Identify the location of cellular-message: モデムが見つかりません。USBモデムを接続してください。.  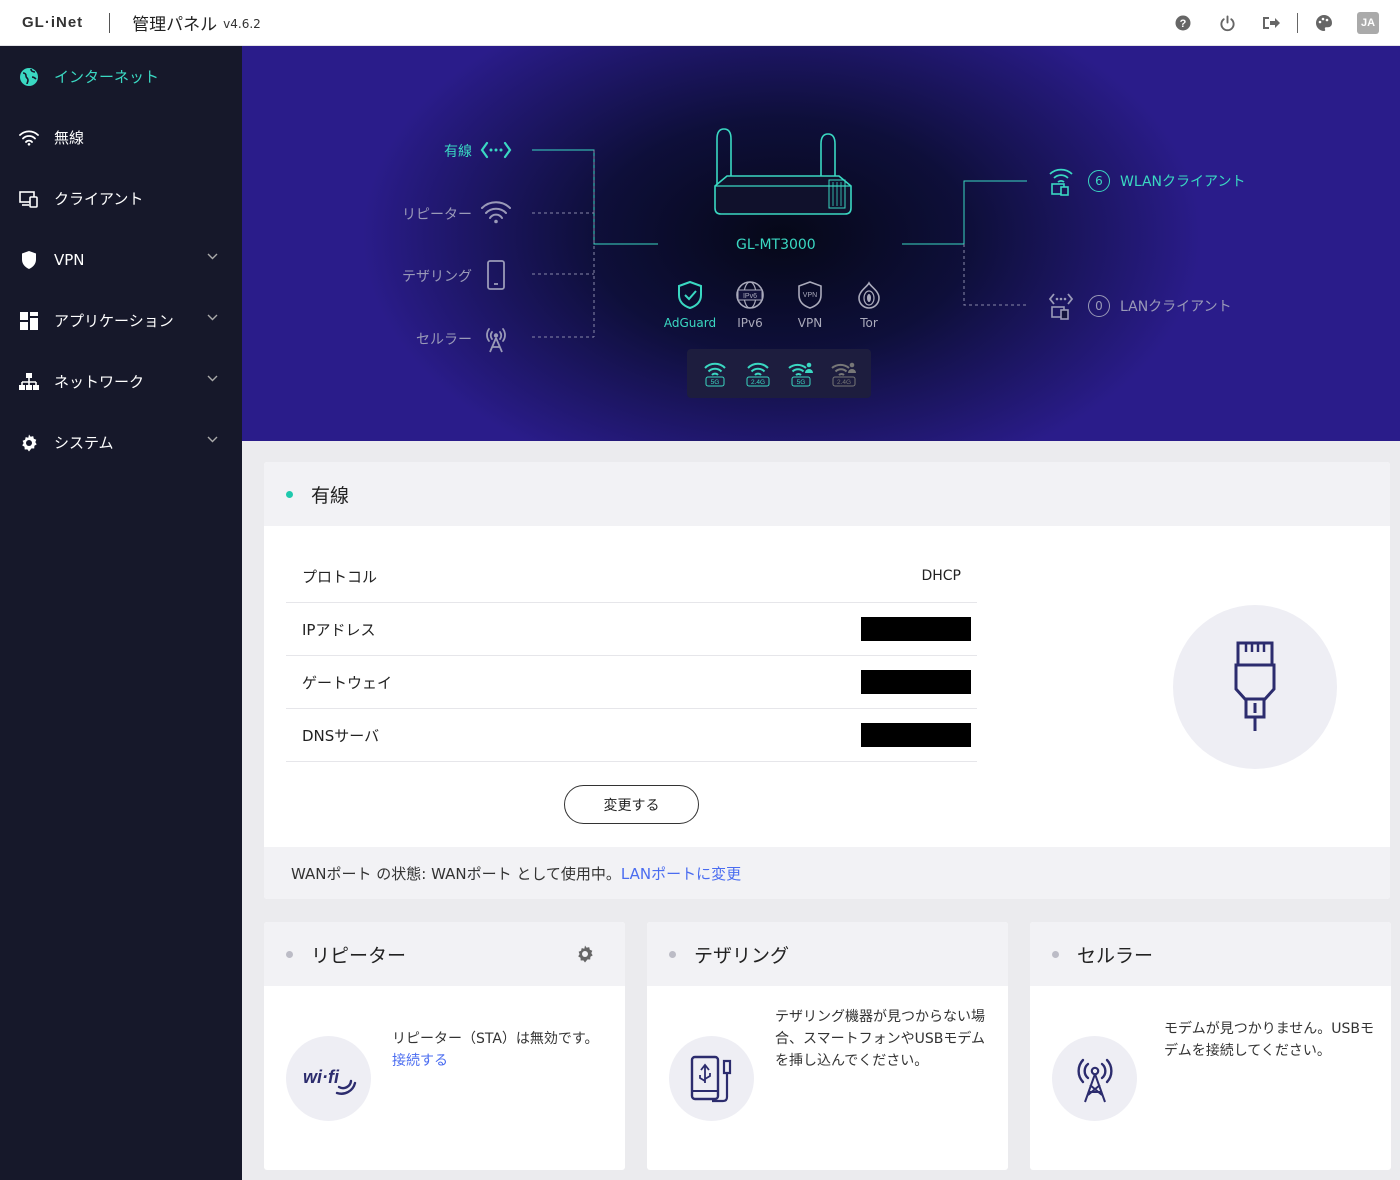
(1269, 1040).